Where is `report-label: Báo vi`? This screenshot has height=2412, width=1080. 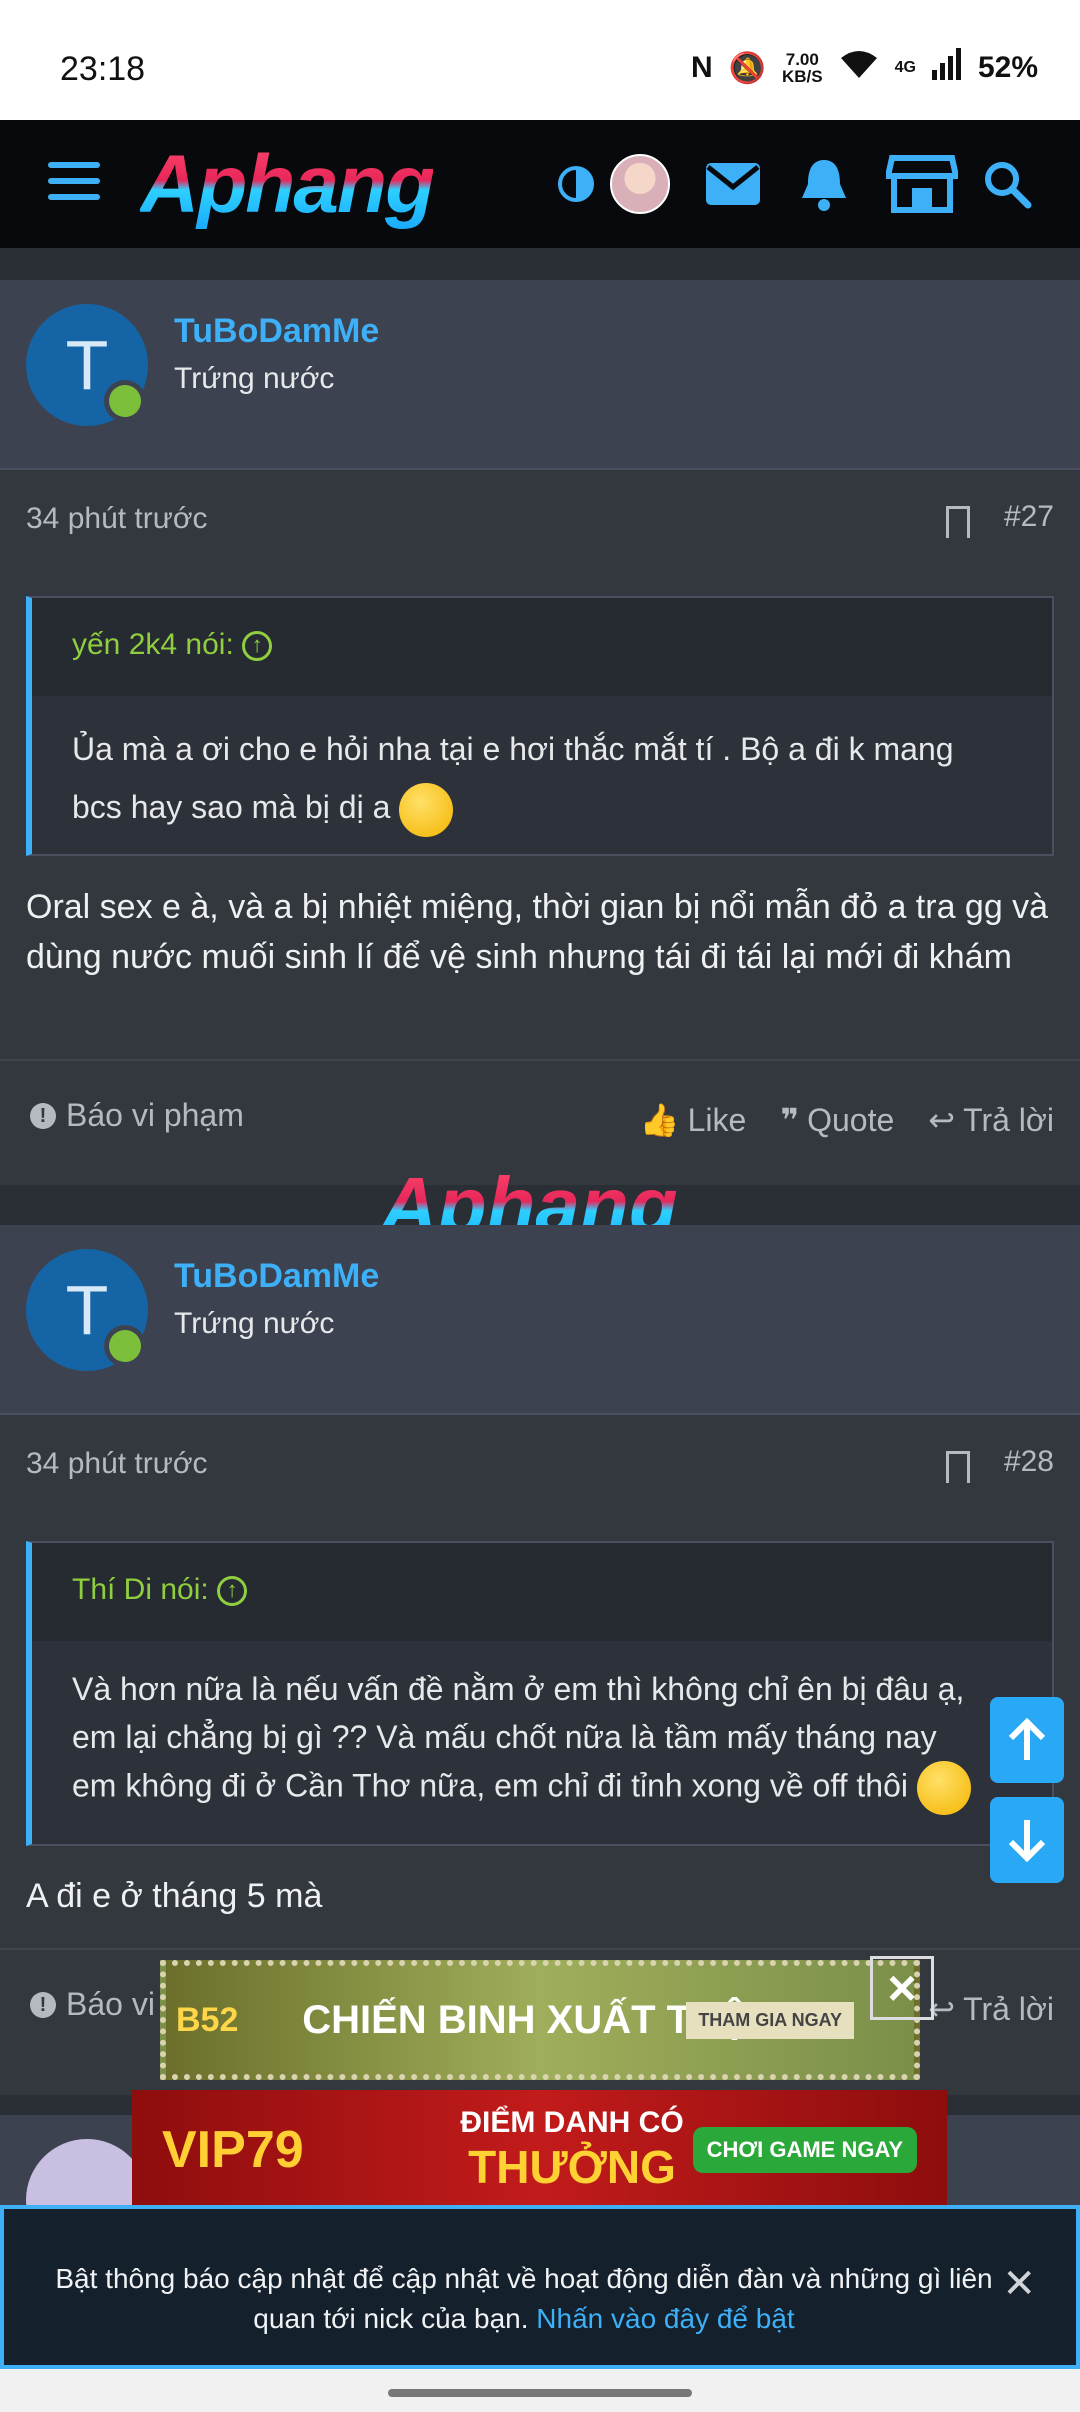
report-label: Báo vi is located at coordinates (110, 2004).